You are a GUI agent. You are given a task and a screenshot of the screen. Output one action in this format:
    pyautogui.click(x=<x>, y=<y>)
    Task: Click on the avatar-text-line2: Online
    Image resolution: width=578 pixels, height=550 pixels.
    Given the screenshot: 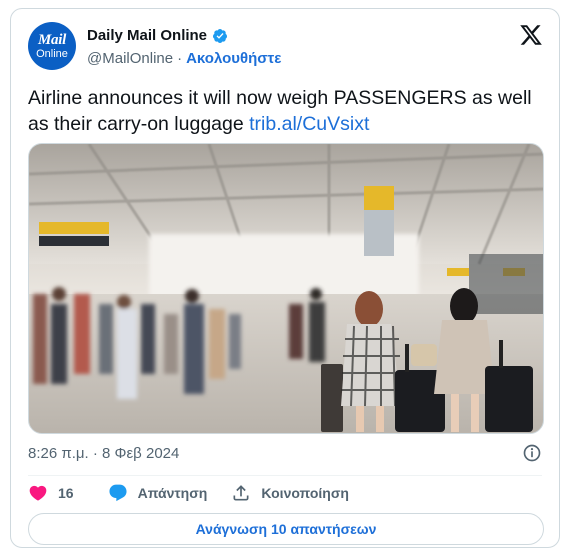 What is the action you would take?
    pyautogui.click(x=52, y=53)
    